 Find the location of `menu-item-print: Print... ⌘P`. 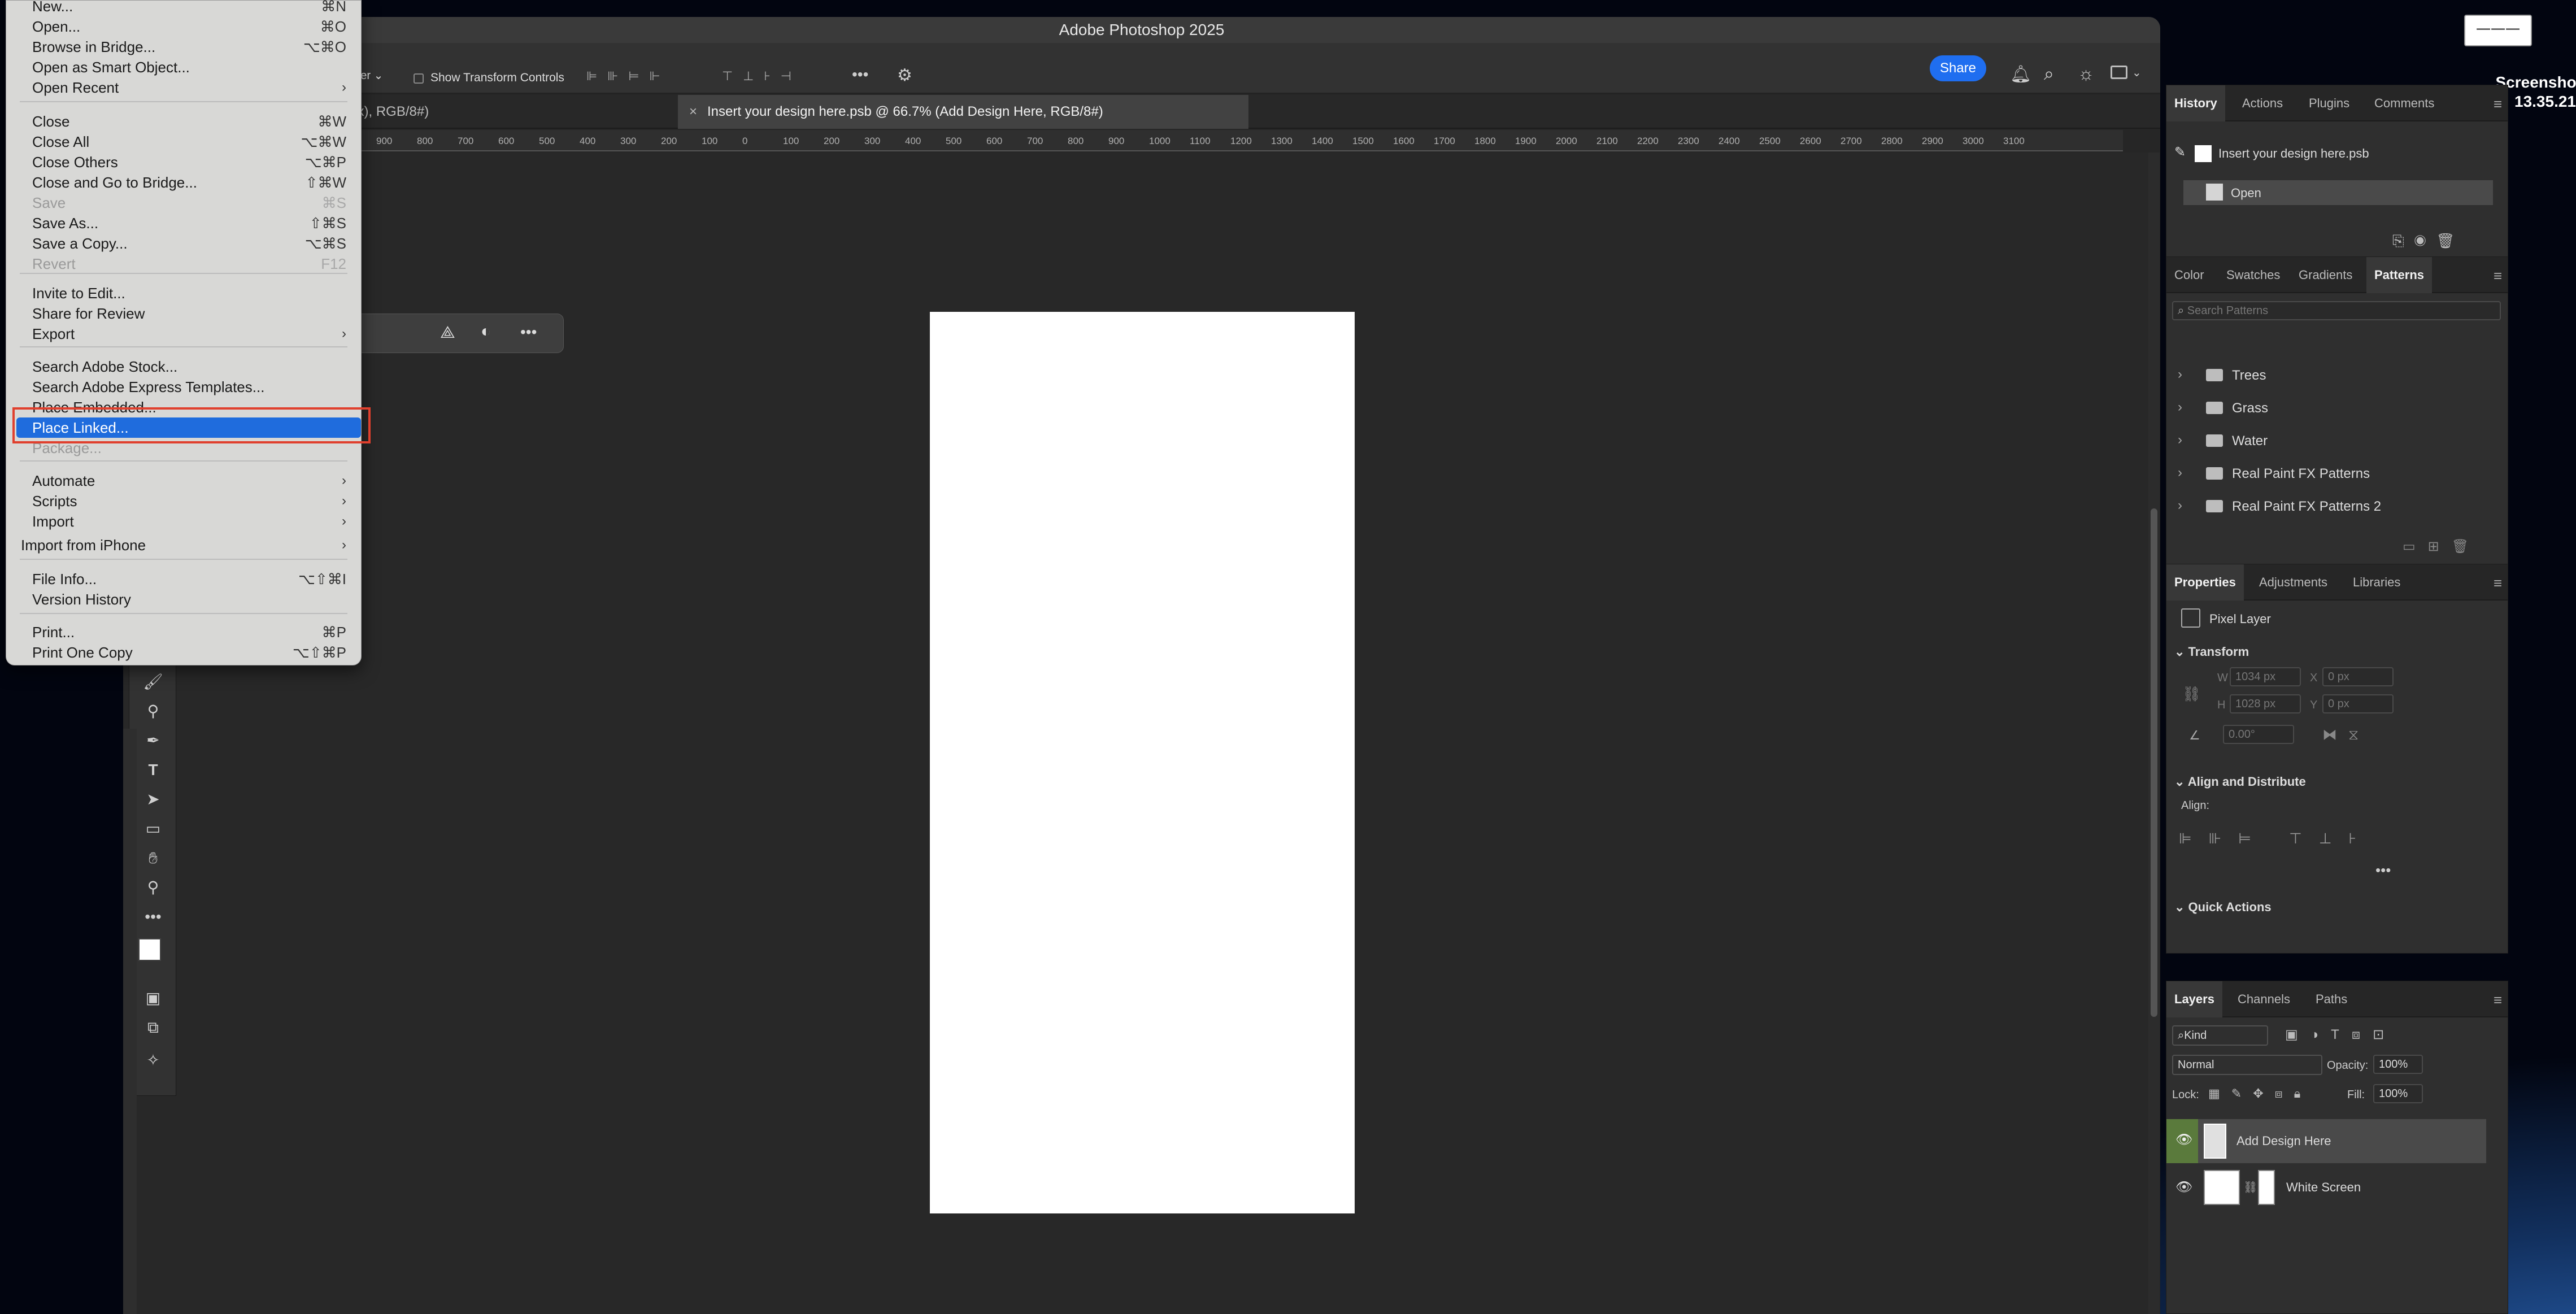

menu-item-print: Print... ⌘P is located at coordinates (184, 632).